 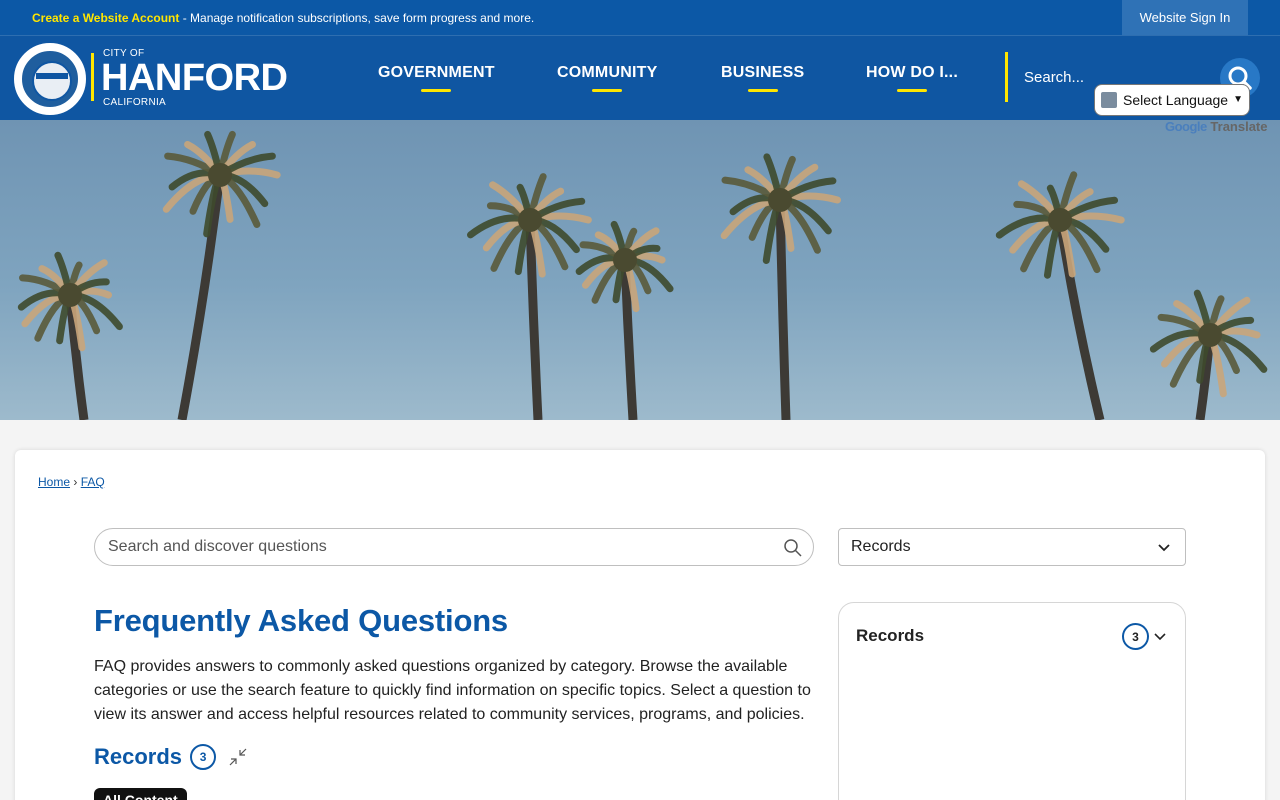 I want to click on faq-search-placeholder: Search and discover questions, so click(x=217, y=546).